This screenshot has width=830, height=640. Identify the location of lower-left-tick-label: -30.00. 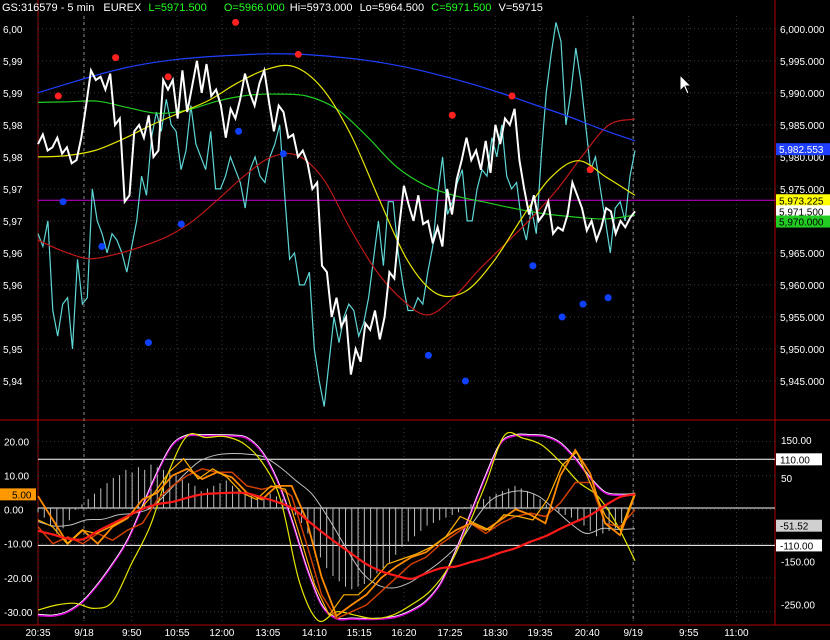
(18, 613).